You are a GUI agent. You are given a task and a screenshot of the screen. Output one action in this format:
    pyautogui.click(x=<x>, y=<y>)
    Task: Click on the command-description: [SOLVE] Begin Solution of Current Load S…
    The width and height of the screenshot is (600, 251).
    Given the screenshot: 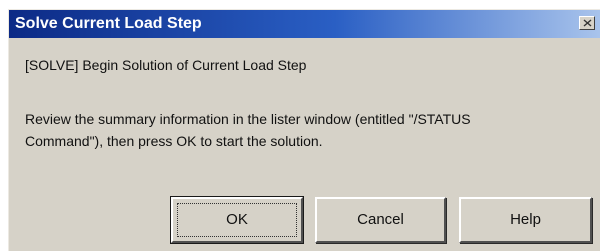 What is the action you would take?
    pyautogui.click(x=166, y=65)
    